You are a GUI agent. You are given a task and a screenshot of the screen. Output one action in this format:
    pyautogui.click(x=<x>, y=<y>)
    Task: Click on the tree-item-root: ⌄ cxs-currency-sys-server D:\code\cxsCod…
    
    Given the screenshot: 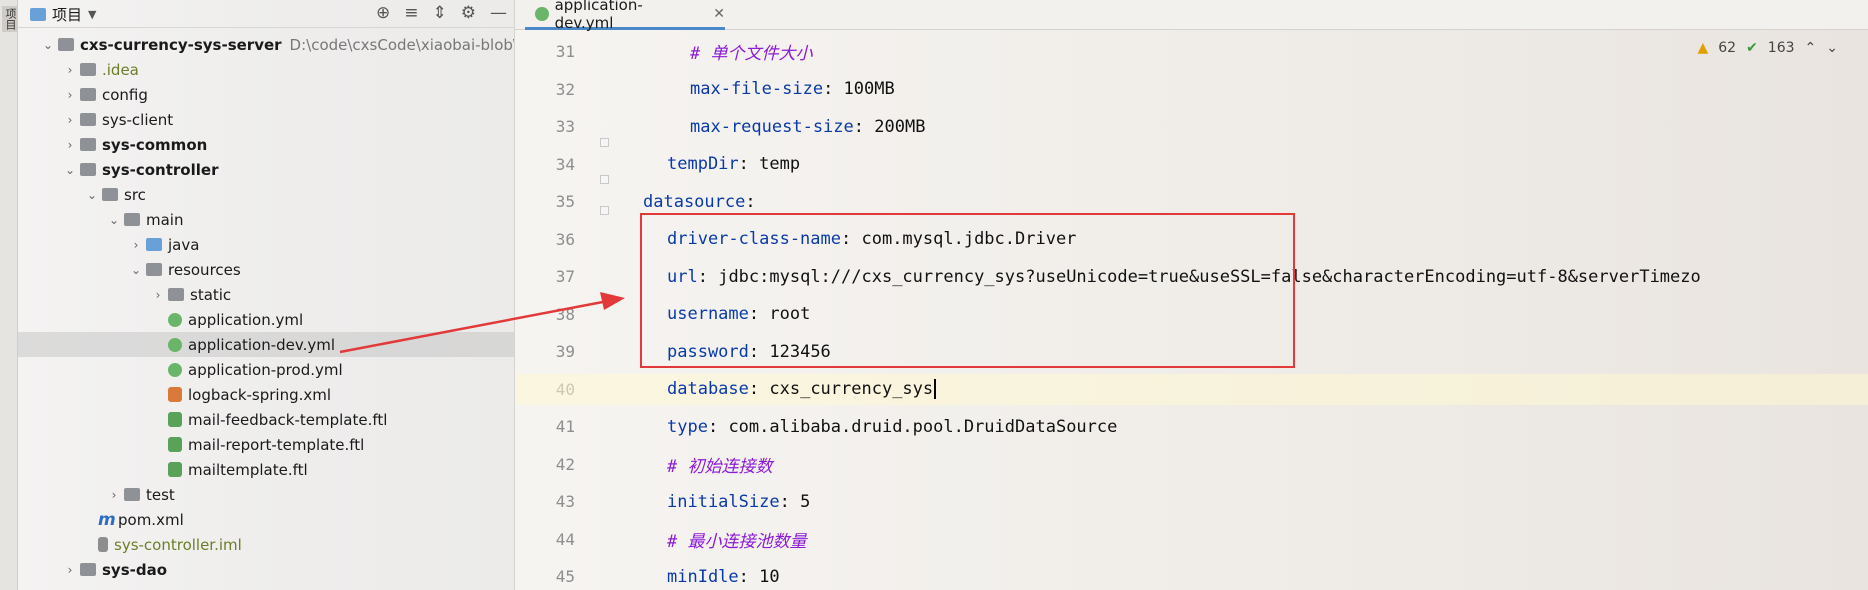 What is the action you would take?
    pyautogui.click(x=277, y=44)
    